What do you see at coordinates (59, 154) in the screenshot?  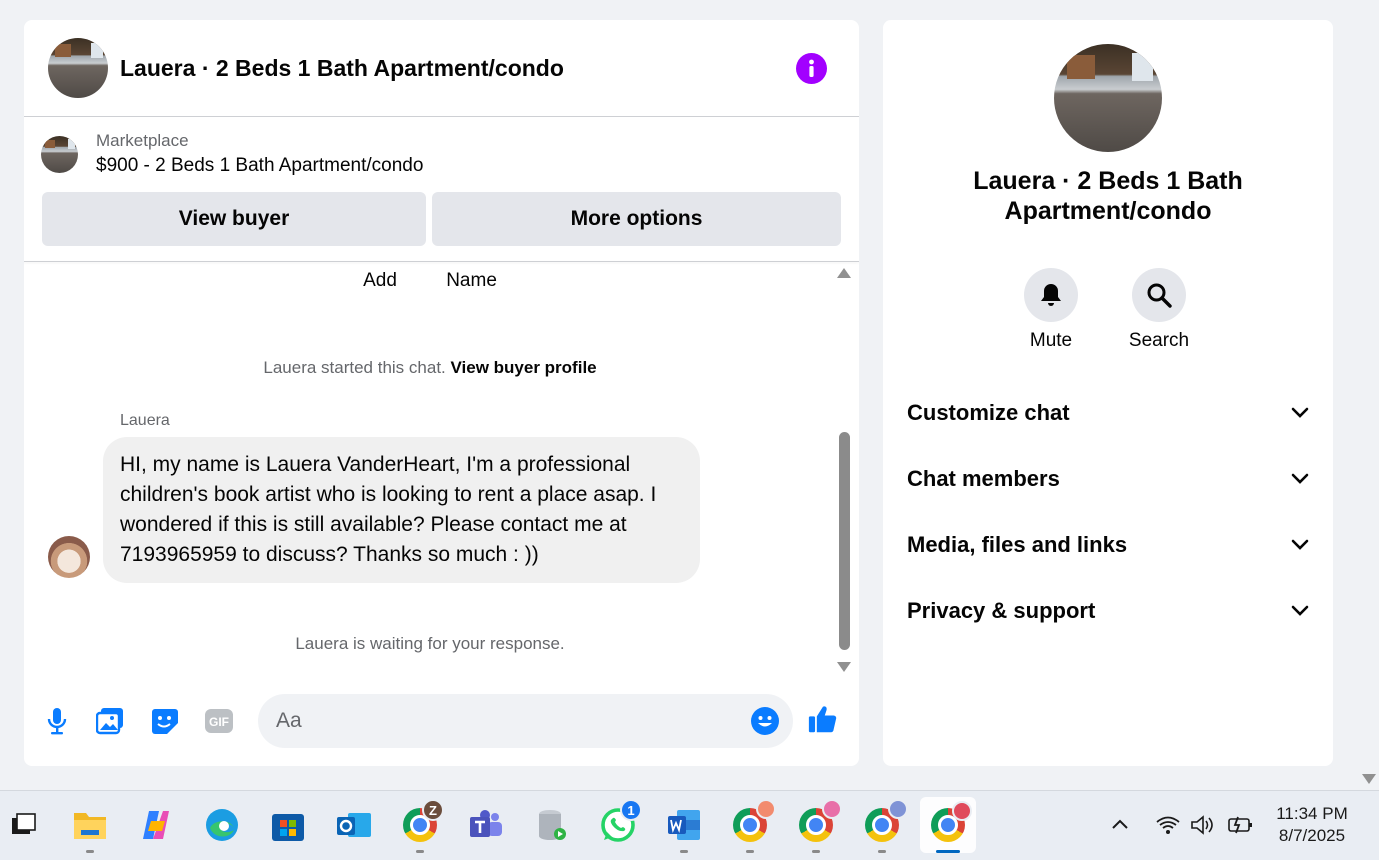 I see `listing-thumbnail` at bounding box center [59, 154].